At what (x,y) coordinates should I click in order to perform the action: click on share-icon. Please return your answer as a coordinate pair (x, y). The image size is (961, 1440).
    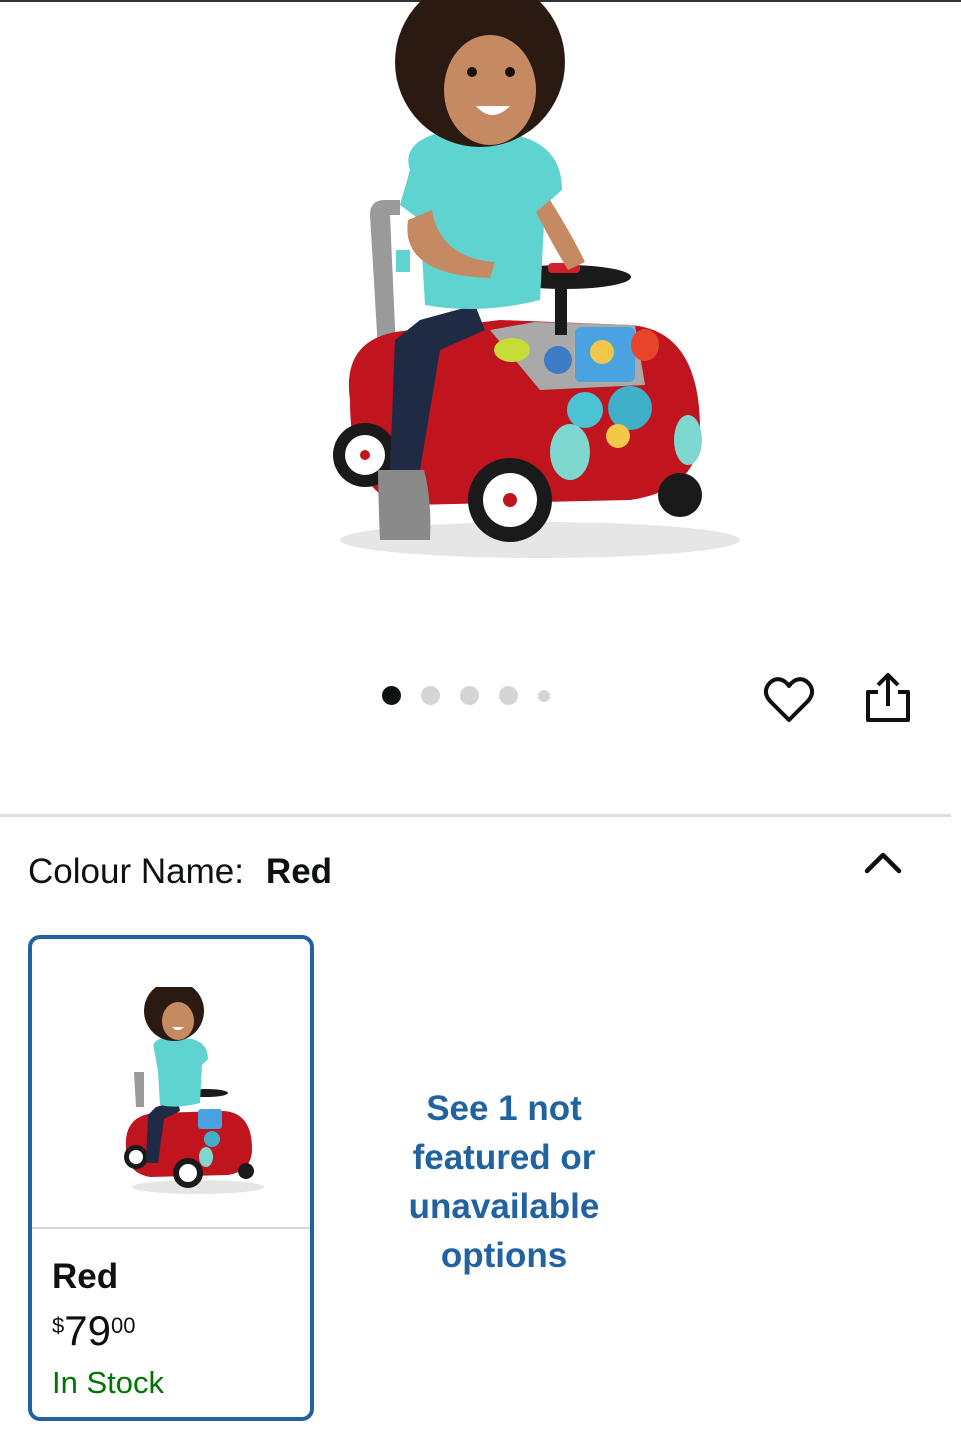
    Looking at the image, I should click on (888, 697).